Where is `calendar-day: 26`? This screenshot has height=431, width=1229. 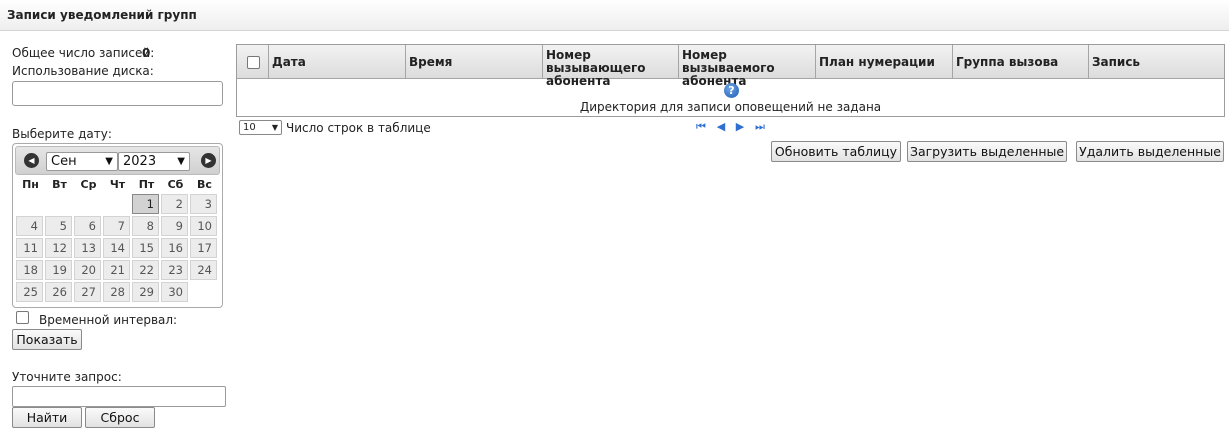 calendar-day: 26 is located at coordinates (58, 292).